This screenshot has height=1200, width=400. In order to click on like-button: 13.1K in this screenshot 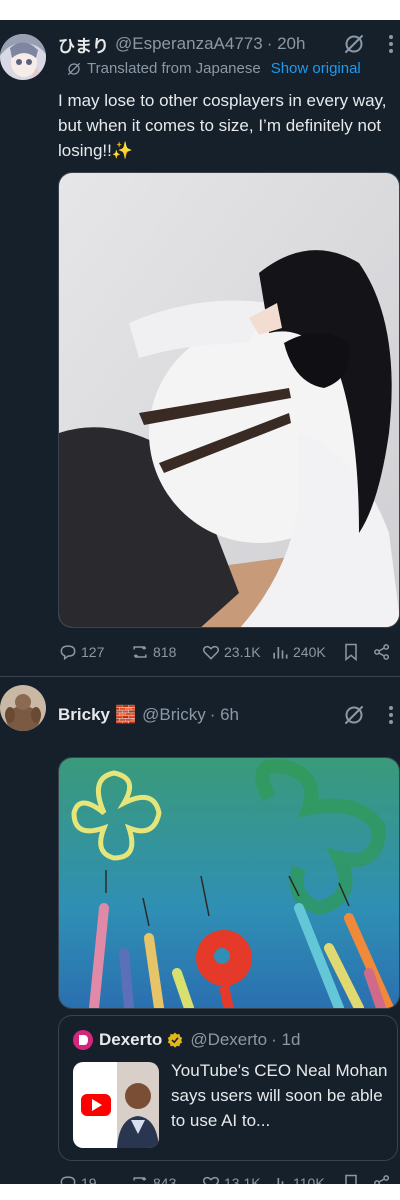, I will do `click(231, 1177)`.